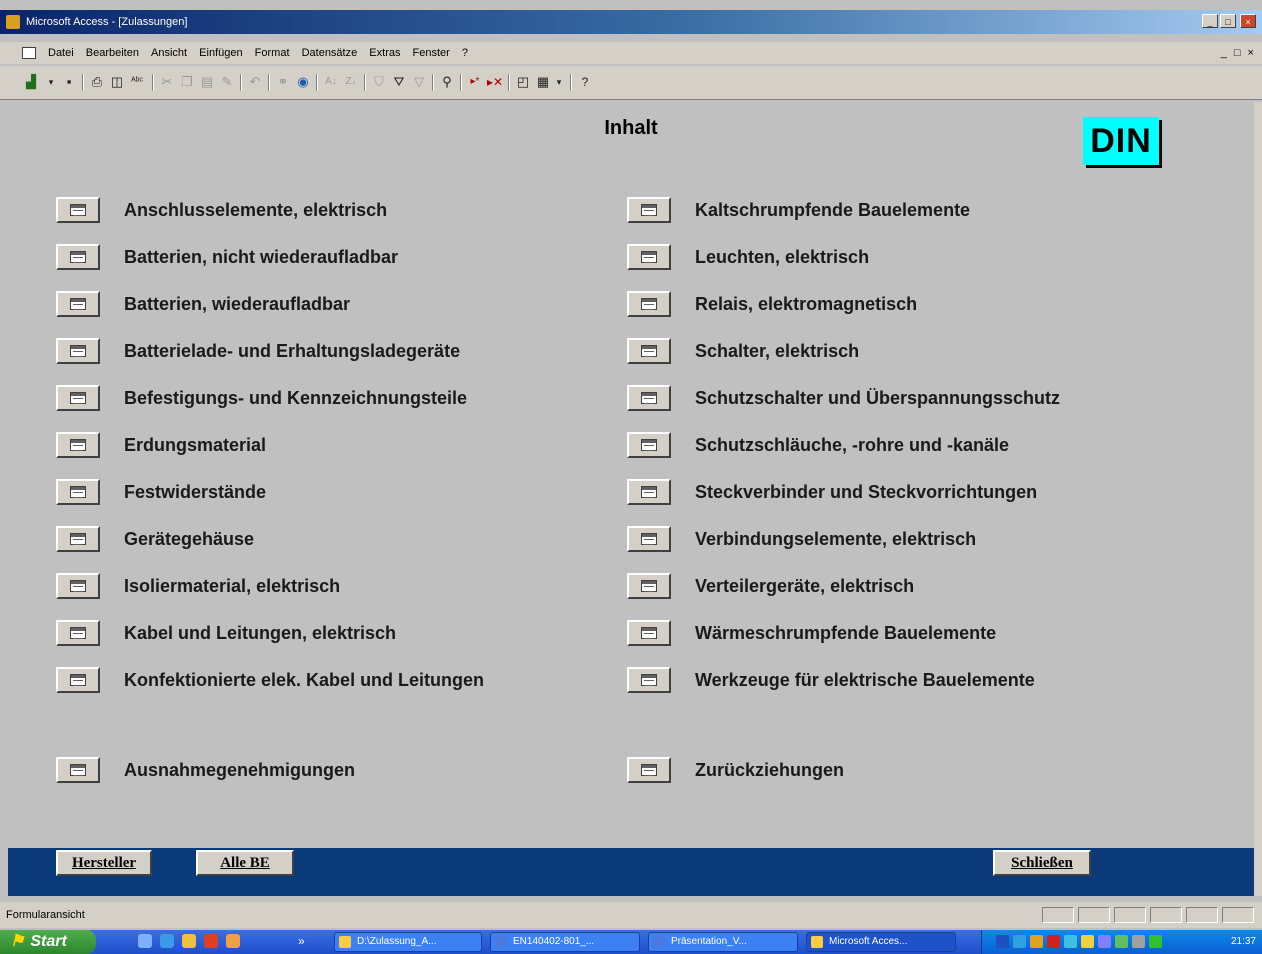 This screenshot has width=1262, height=954. What do you see at coordinates (447, 82) in the screenshot?
I see `find-icon: ⚲` at bounding box center [447, 82].